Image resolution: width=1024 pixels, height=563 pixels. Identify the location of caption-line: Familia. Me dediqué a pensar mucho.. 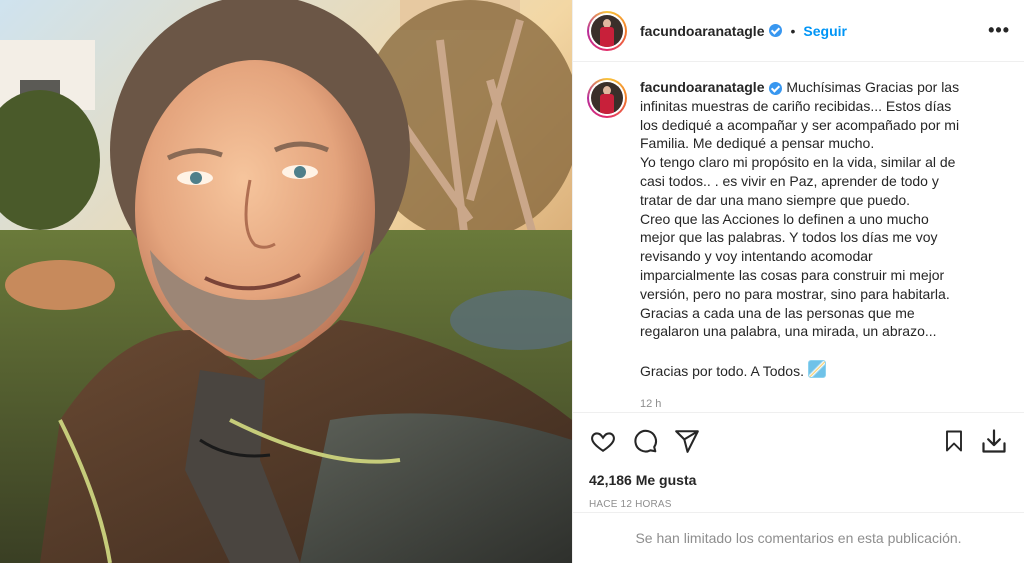
(757, 143).